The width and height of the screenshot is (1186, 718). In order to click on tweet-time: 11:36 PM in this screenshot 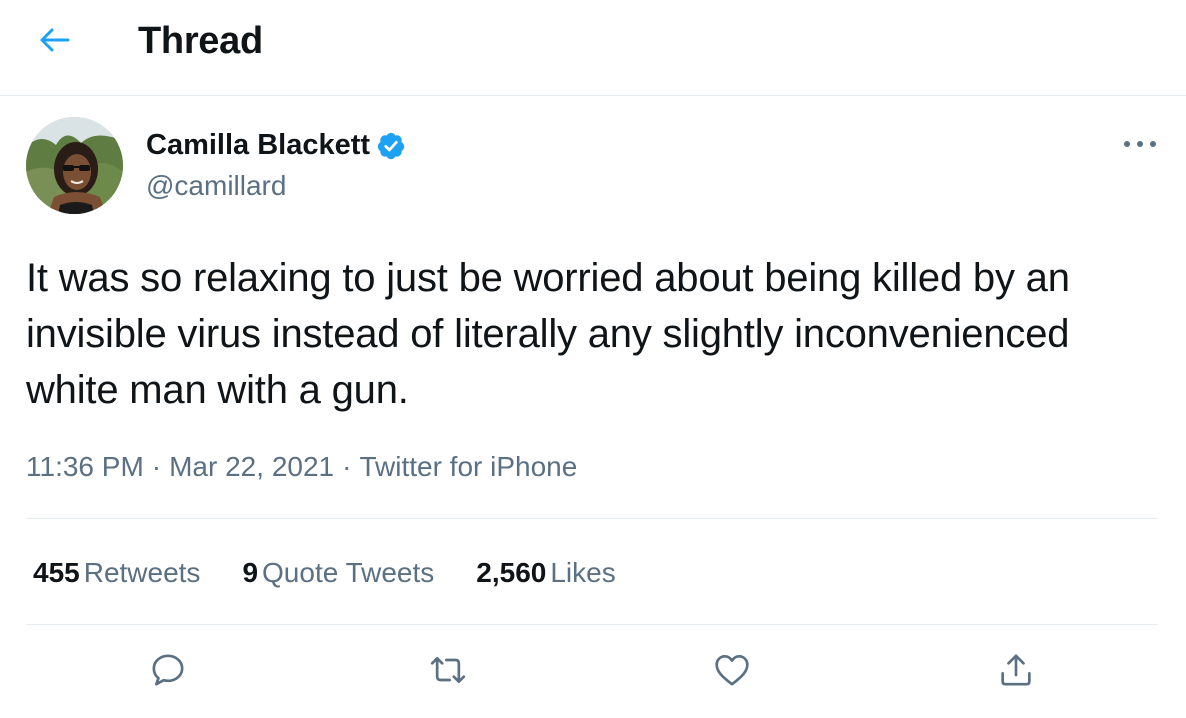, I will do `click(85, 467)`.